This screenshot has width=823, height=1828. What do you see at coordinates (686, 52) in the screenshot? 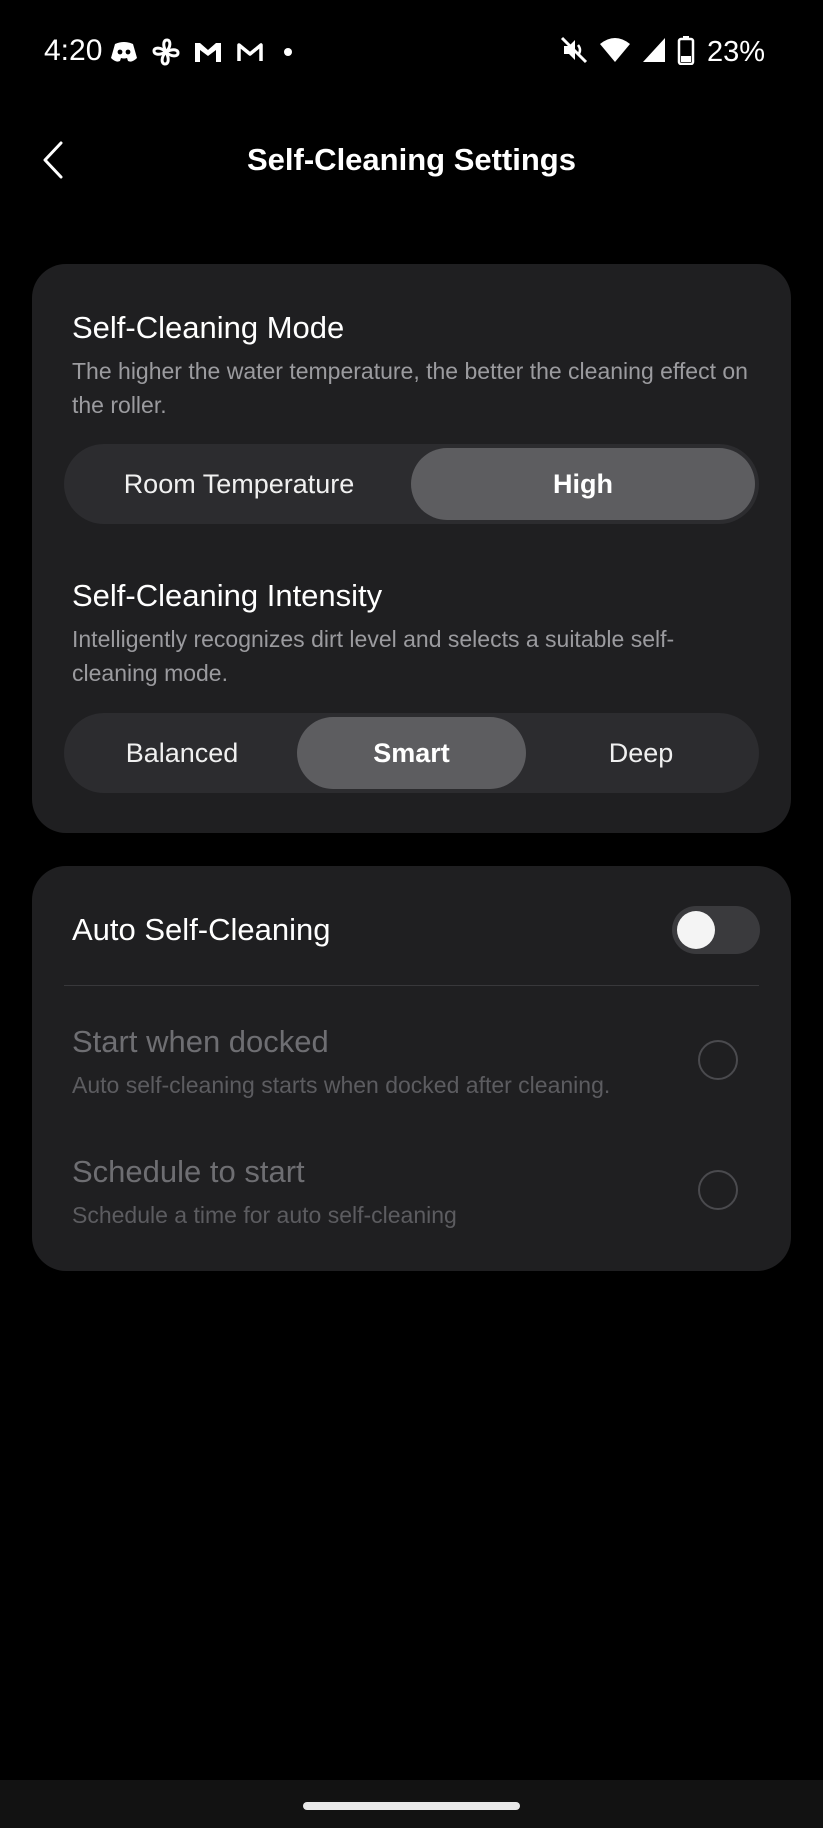
I see `battery-icon` at bounding box center [686, 52].